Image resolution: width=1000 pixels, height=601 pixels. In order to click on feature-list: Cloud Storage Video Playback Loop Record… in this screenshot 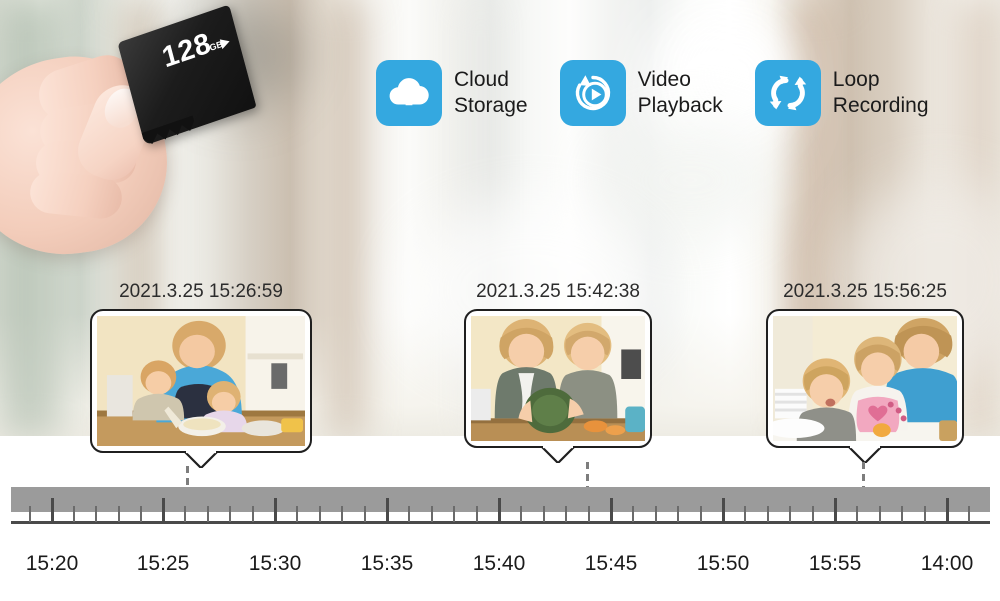, I will do `click(652, 93)`.